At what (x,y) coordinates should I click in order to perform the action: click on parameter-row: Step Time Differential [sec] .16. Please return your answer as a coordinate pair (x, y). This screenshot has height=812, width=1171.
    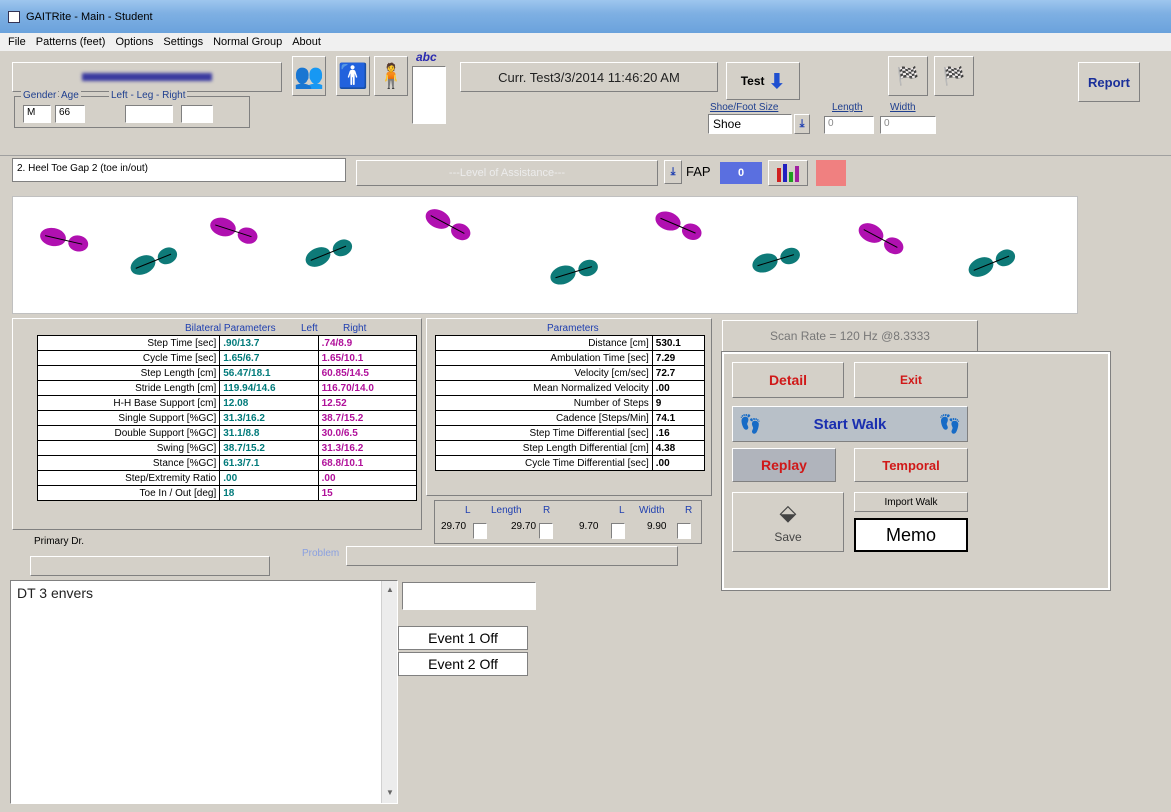
    Looking at the image, I should click on (570, 433).